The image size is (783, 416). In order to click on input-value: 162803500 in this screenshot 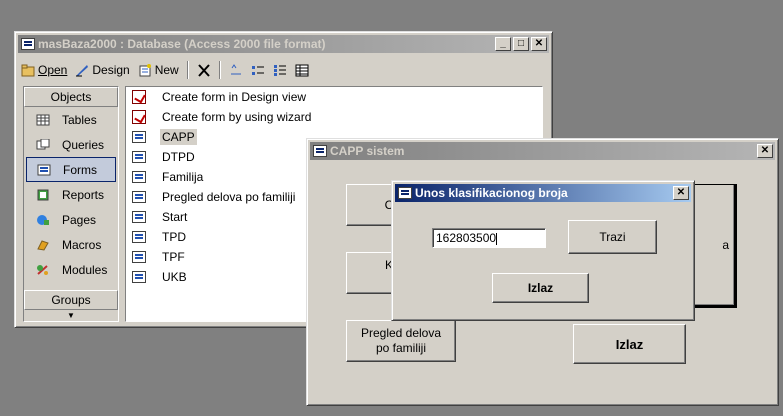, I will do `click(466, 238)`.